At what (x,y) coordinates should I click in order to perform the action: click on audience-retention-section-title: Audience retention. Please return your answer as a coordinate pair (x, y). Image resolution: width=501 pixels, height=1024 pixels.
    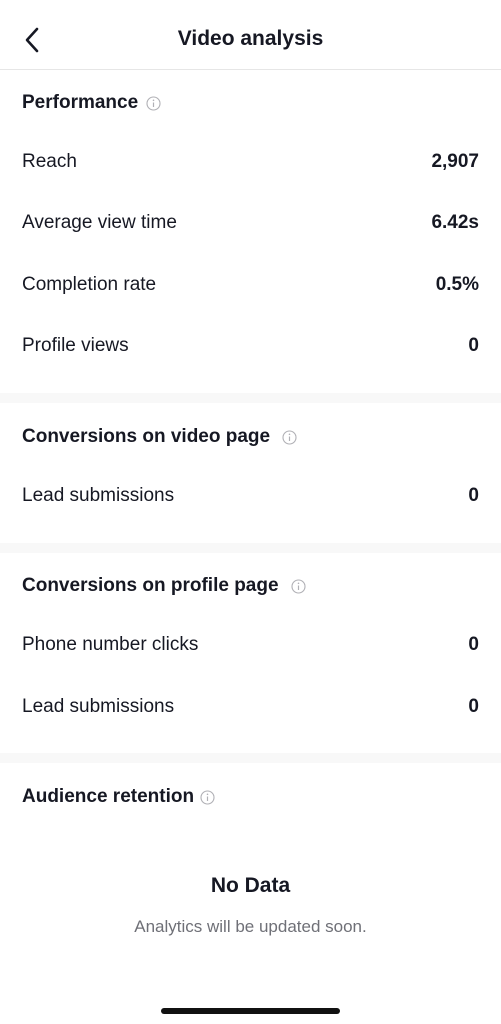
    Looking at the image, I should click on (118, 797).